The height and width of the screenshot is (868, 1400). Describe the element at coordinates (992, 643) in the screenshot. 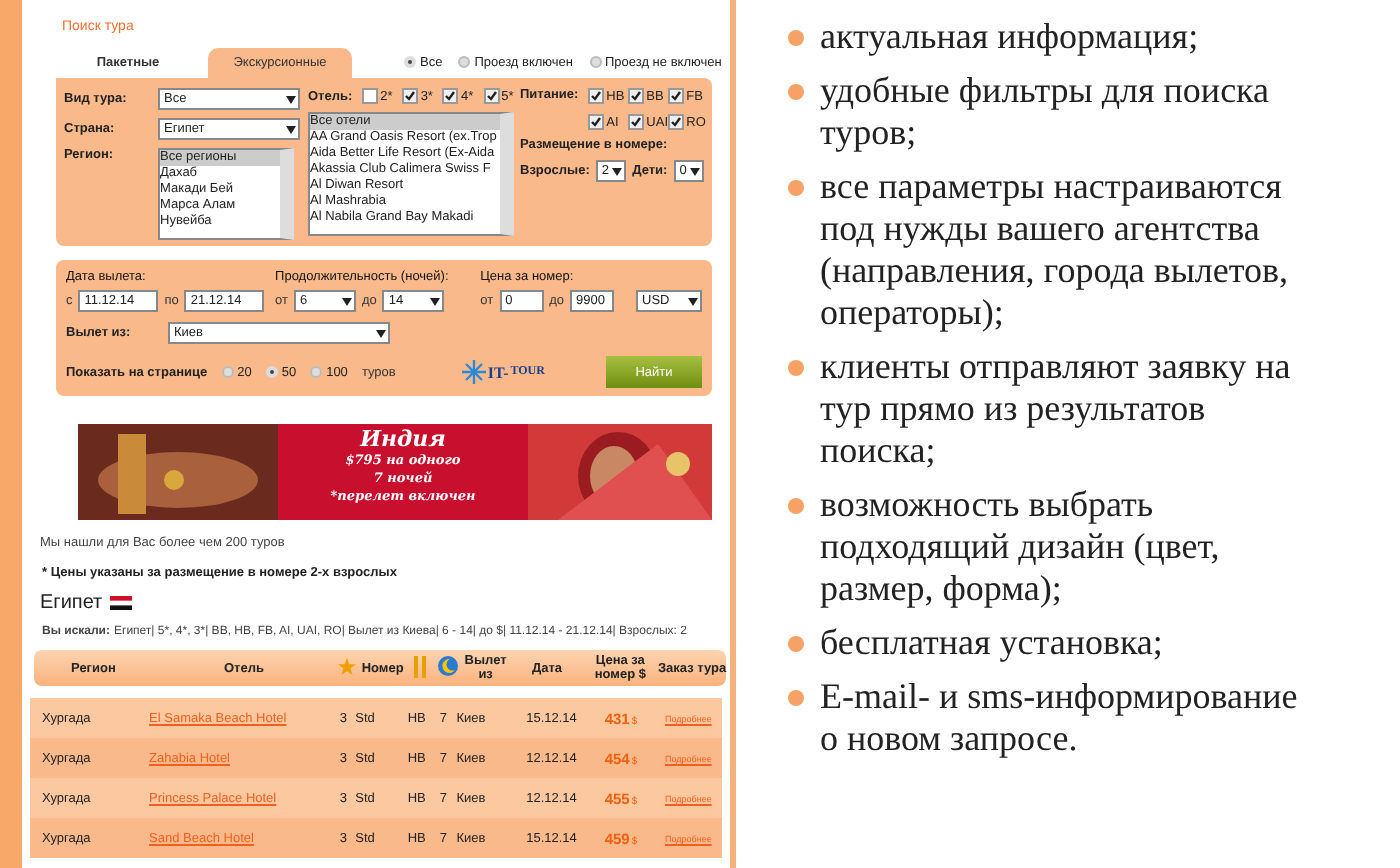

I see `feature-text: бесплатная установка;` at that location.